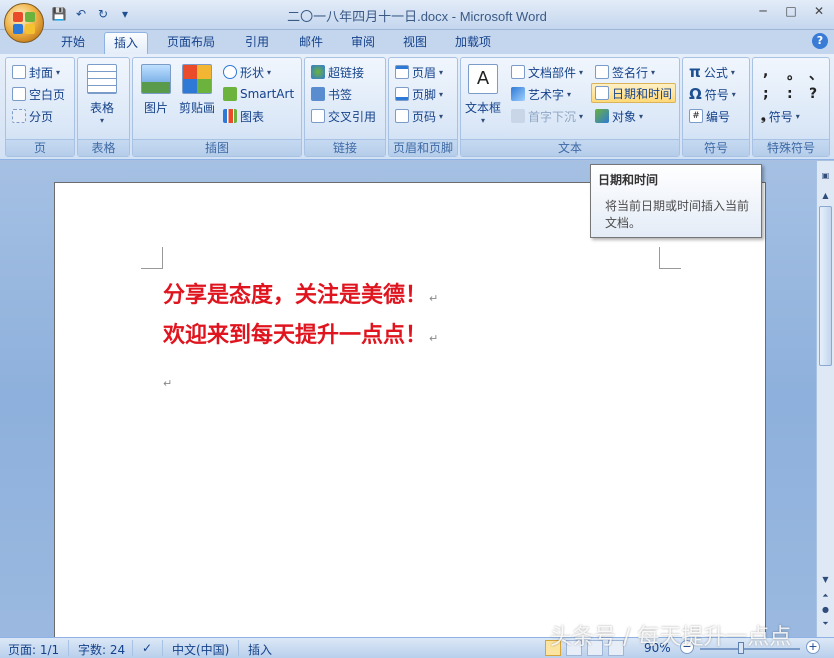 This screenshot has height=658, width=834. I want to click on table-label: 表格, so click(101, 108).